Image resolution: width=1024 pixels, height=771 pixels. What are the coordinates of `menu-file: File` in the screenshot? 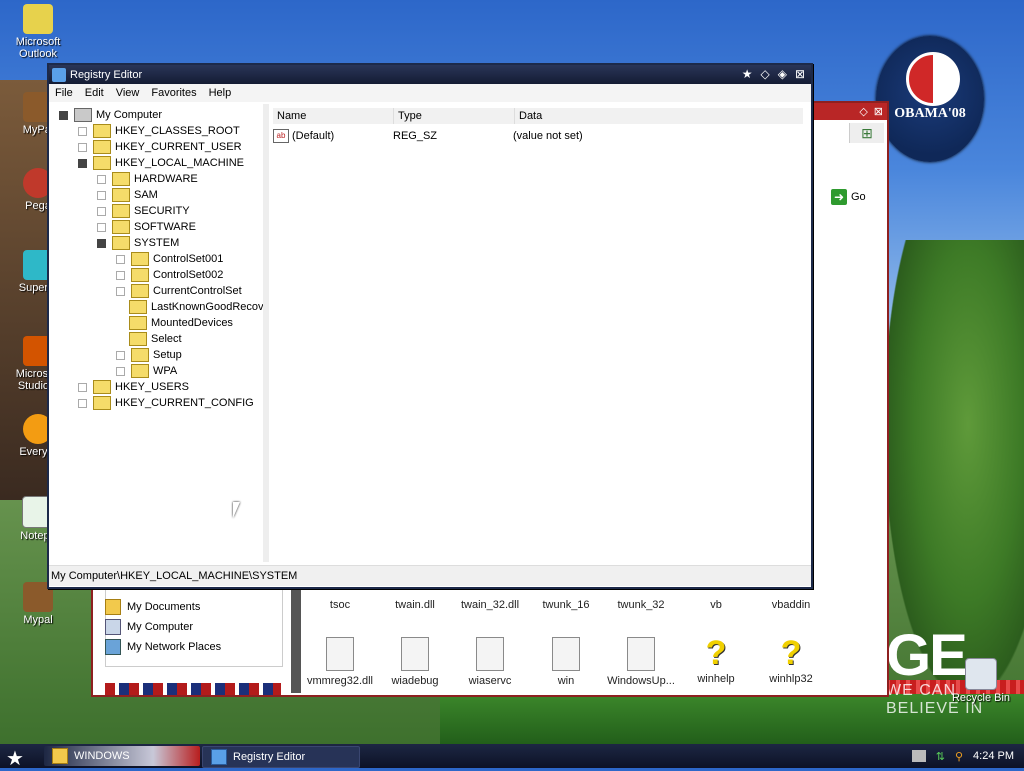 It's located at (64, 93).